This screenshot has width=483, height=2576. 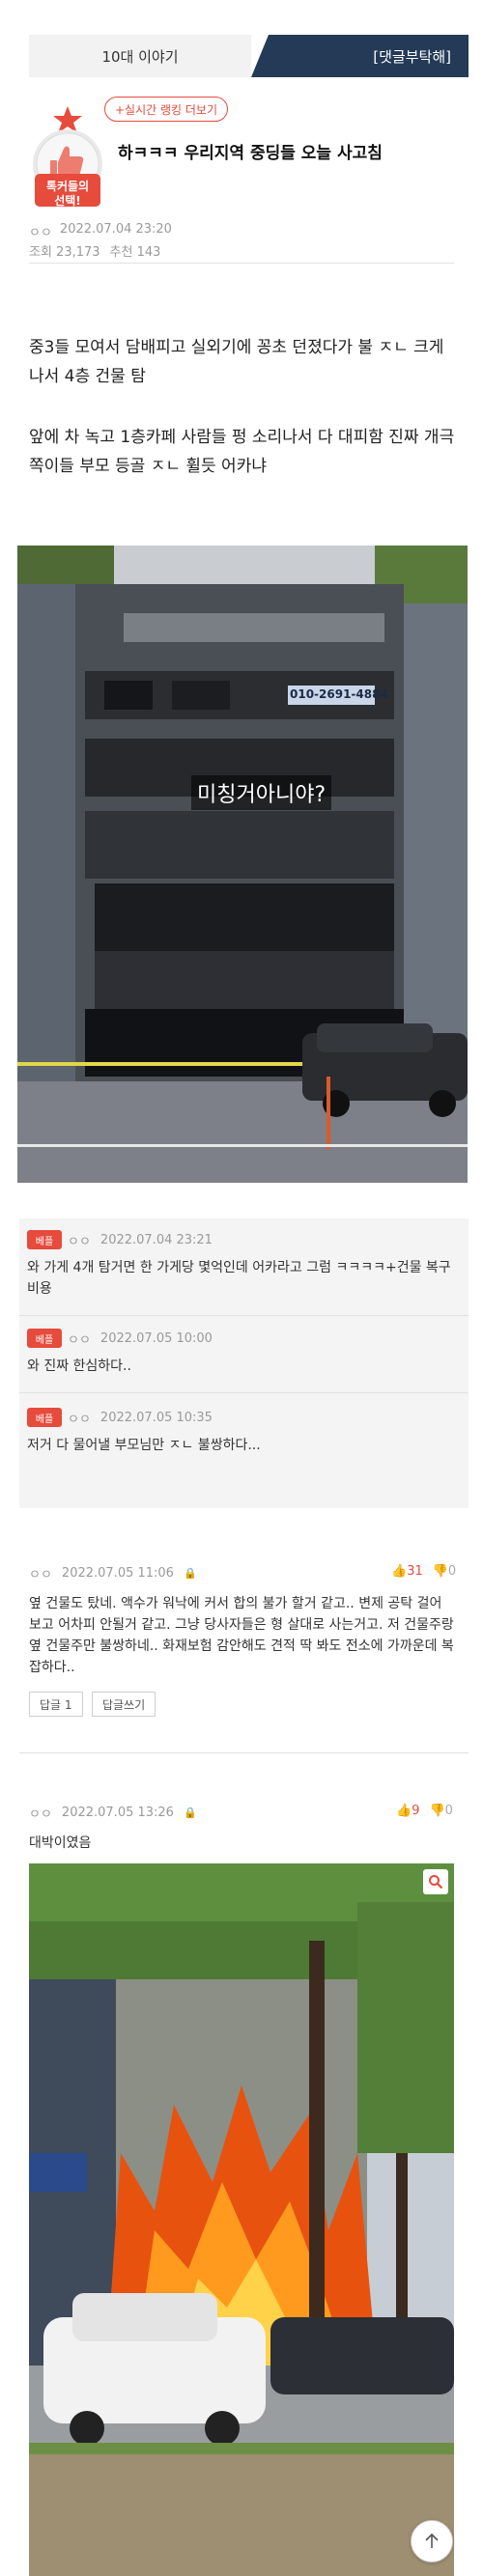 What do you see at coordinates (241, 264) in the screenshot?
I see `header-divider` at bounding box center [241, 264].